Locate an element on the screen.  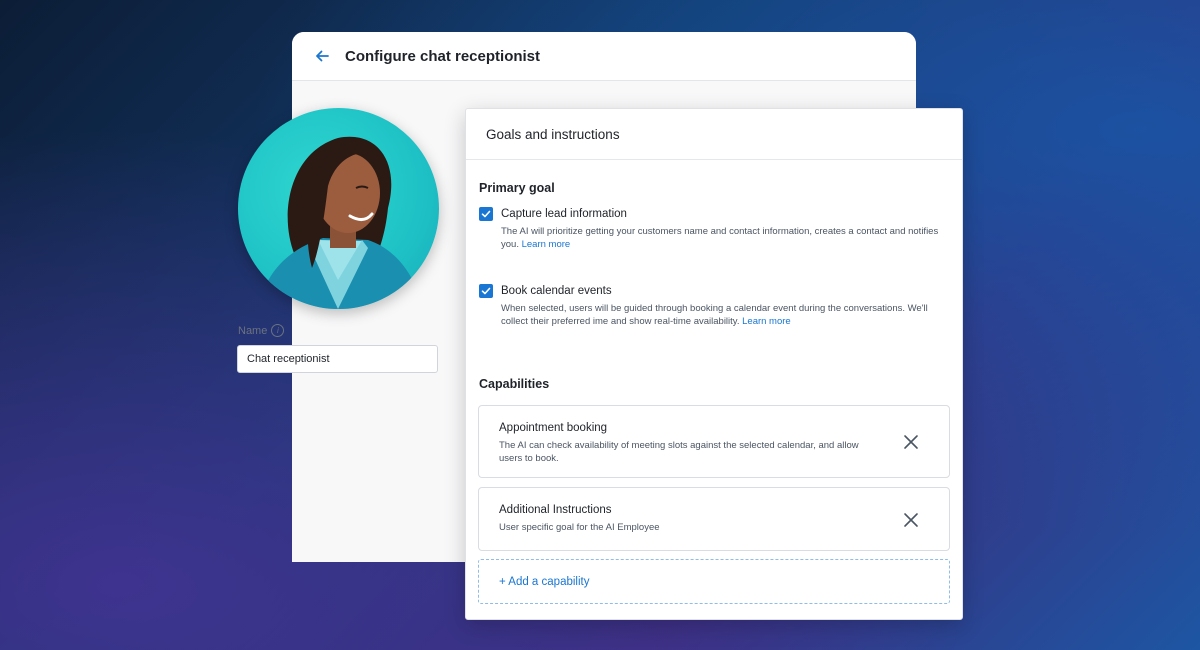
capability-title: Appointment booking is located at coordinates (553, 428).